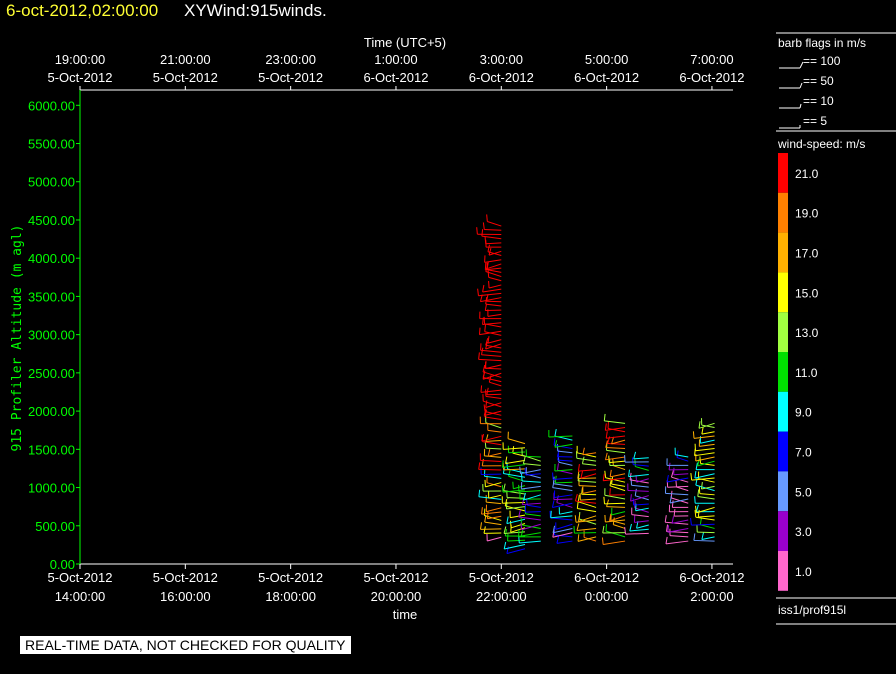 The width and height of the screenshot is (896, 674). Describe the element at coordinates (807, 293) in the screenshot. I see `speed-label: 15.0` at that location.